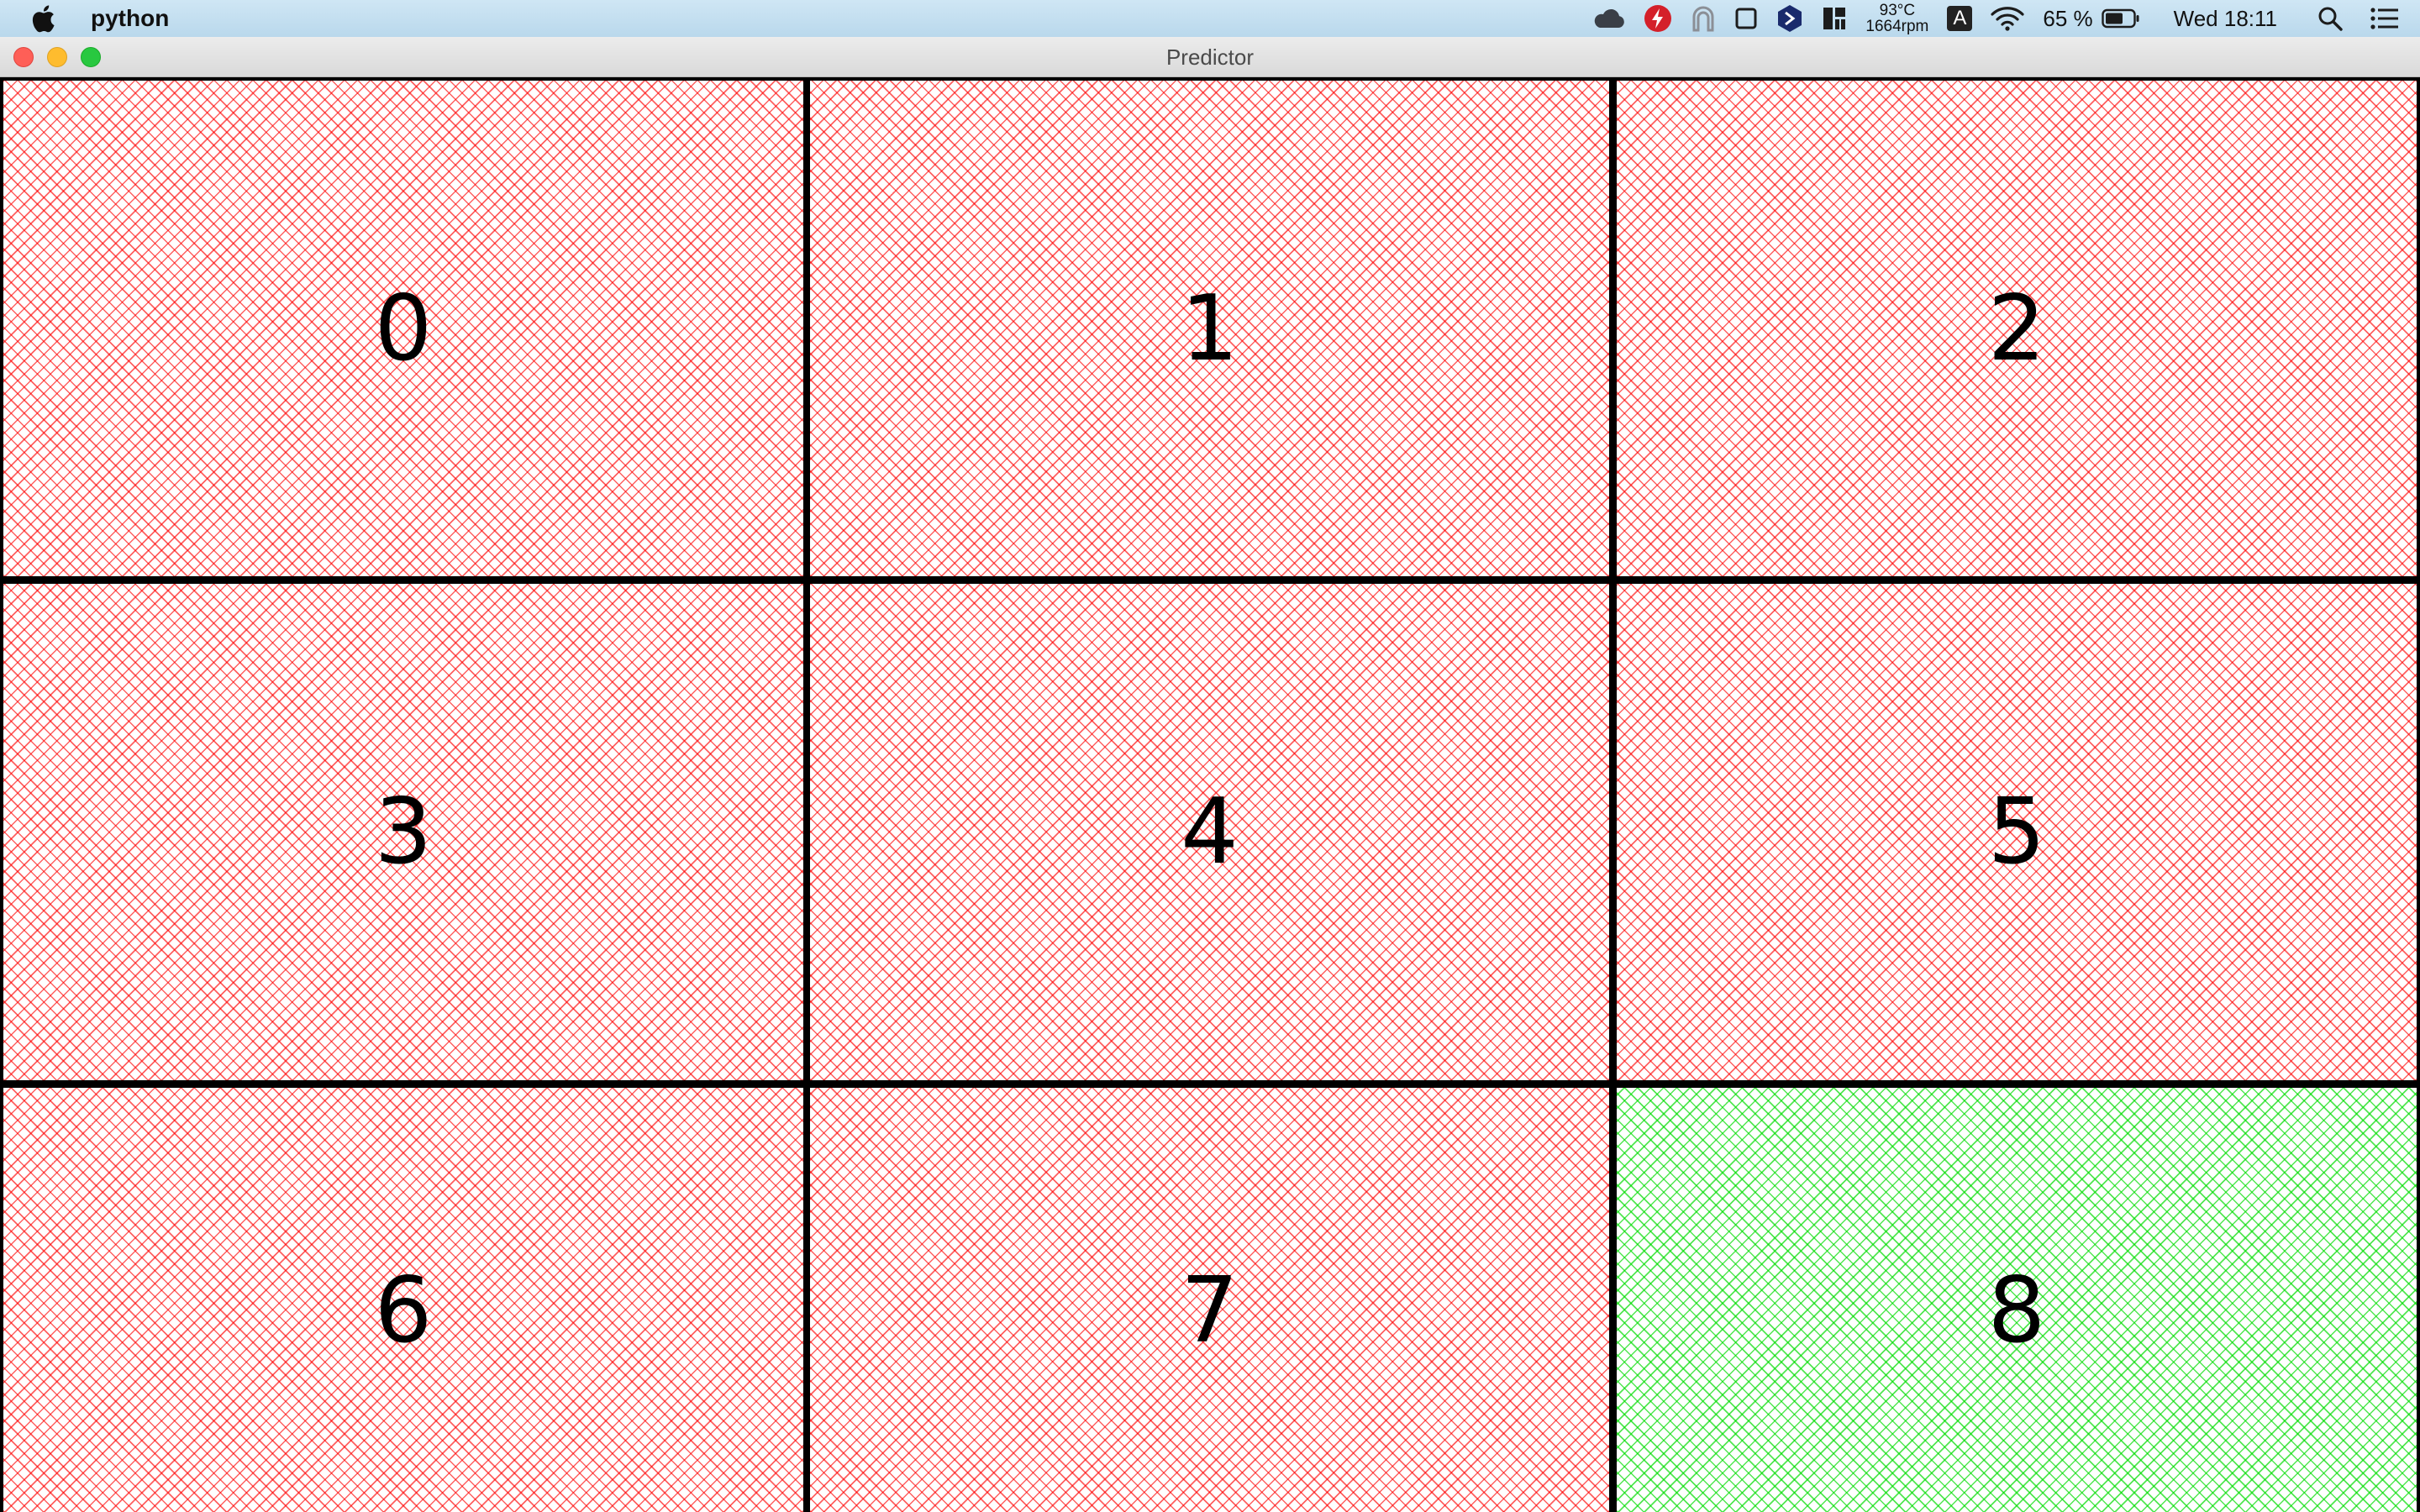  What do you see at coordinates (2067, 19) in the screenshot?
I see `battery-percent: 65 %` at bounding box center [2067, 19].